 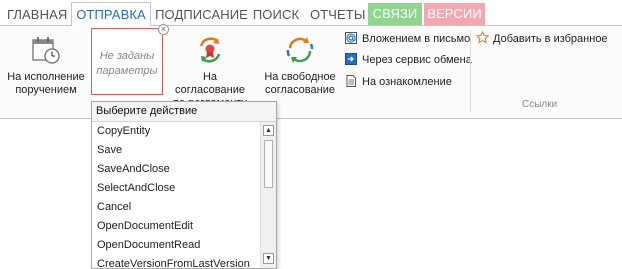 I want to click on for-review-button: На ознакомление, so click(x=398, y=82).